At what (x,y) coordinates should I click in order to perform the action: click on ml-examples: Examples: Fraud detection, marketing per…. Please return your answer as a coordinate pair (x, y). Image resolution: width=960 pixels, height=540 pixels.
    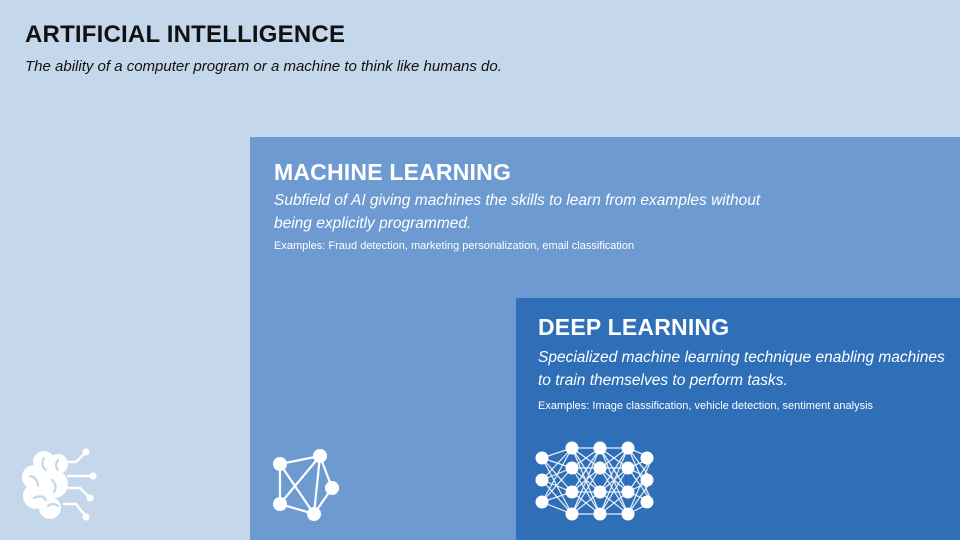
    Looking at the image, I should click on (454, 246).